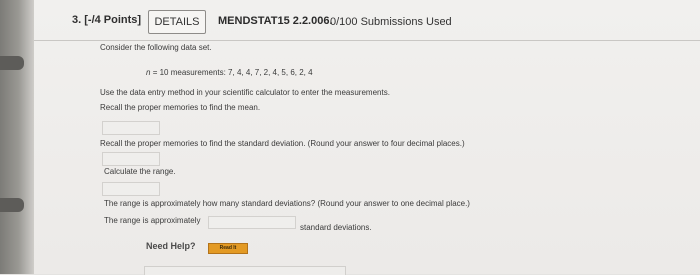 Image resolution: width=700 pixels, height=275 pixels. Describe the element at coordinates (177, 22) in the screenshot. I see `details-button: DETAILS` at that location.